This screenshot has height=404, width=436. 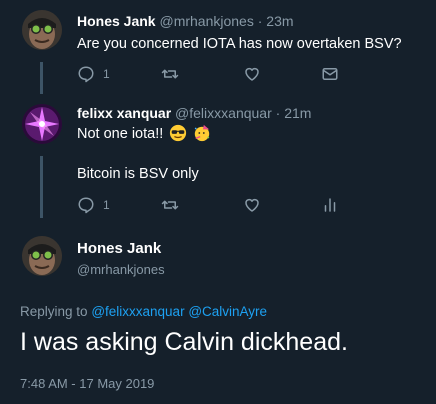 What do you see at coordinates (178, 133) in the screenshot?
I see `sunglasses-emoji` at bounding box center [178, 133].